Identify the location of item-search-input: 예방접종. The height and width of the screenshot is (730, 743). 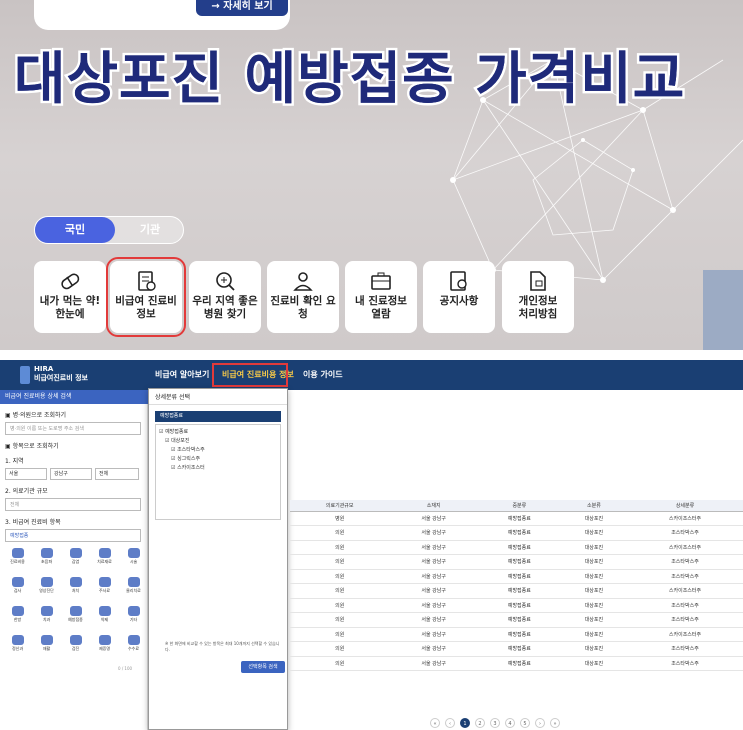
(73, 535).